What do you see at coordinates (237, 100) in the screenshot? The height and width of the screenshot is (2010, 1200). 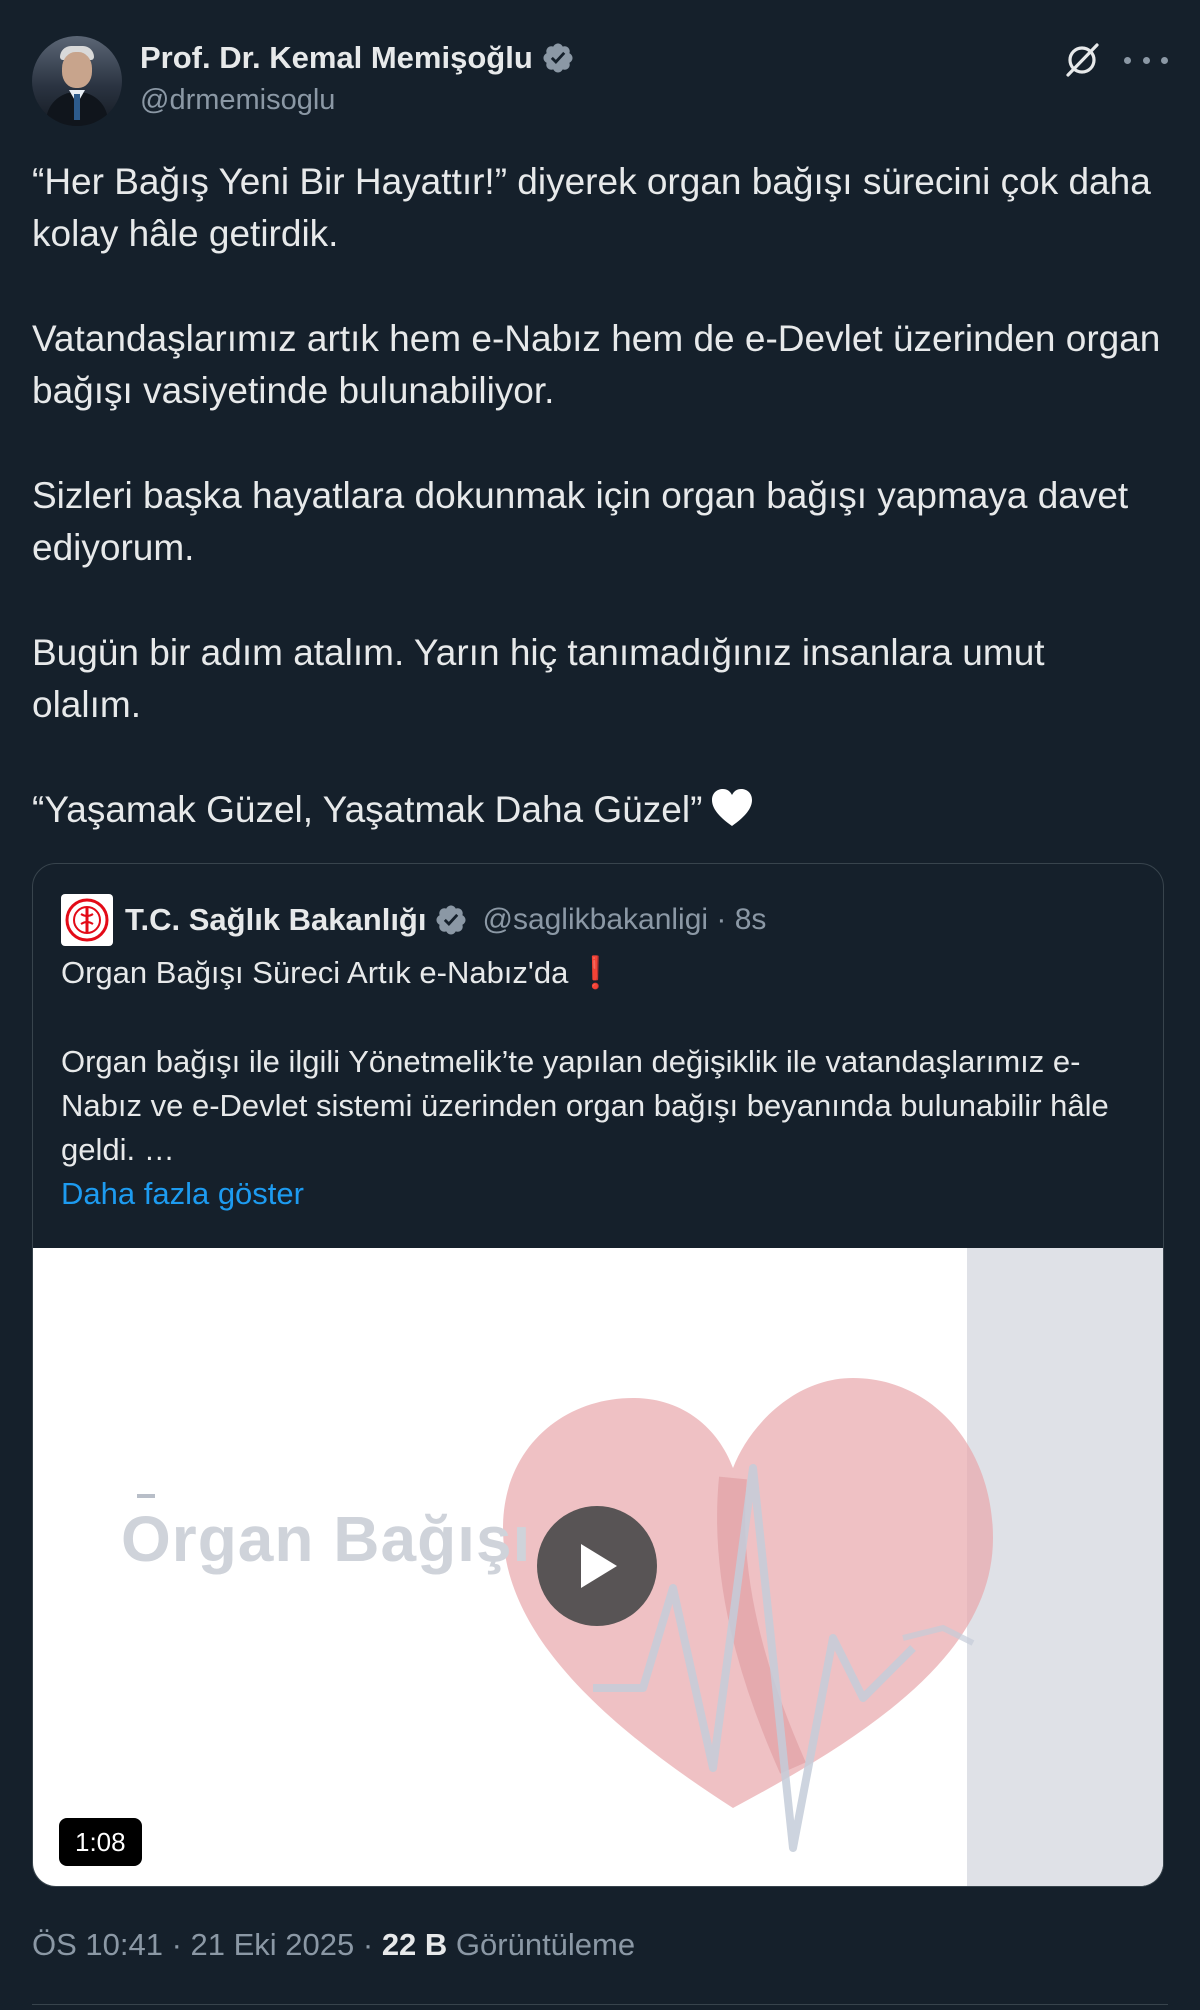 I see `author-handle: @drmemisoglu` at bounding box center [237, 100].